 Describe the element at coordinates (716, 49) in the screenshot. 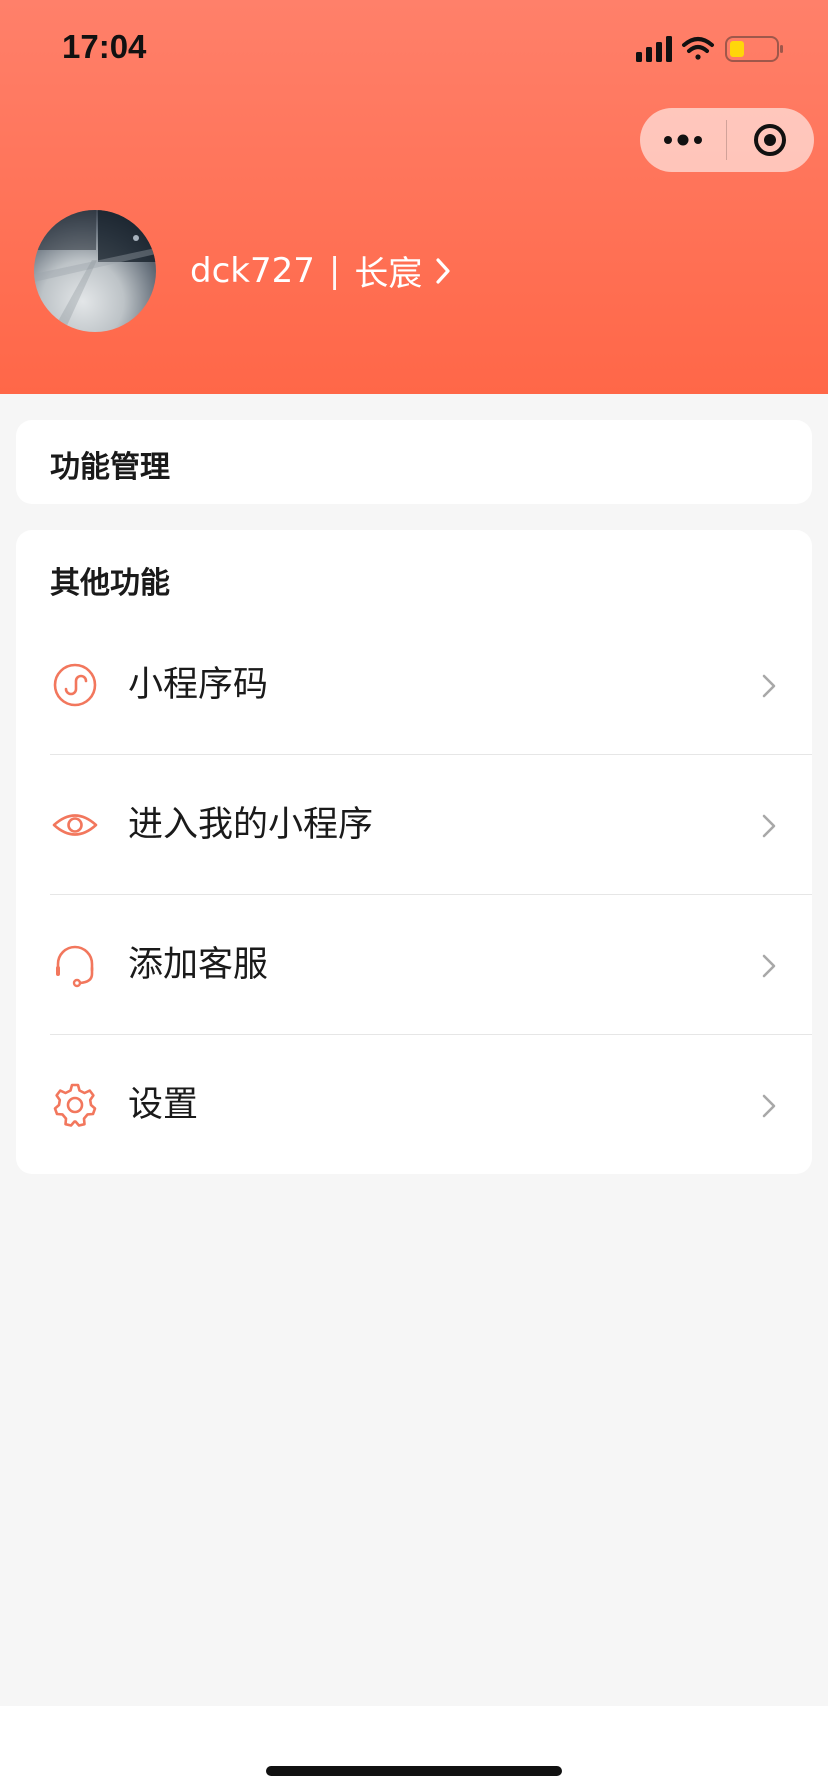

I see `status-icons` at that location.